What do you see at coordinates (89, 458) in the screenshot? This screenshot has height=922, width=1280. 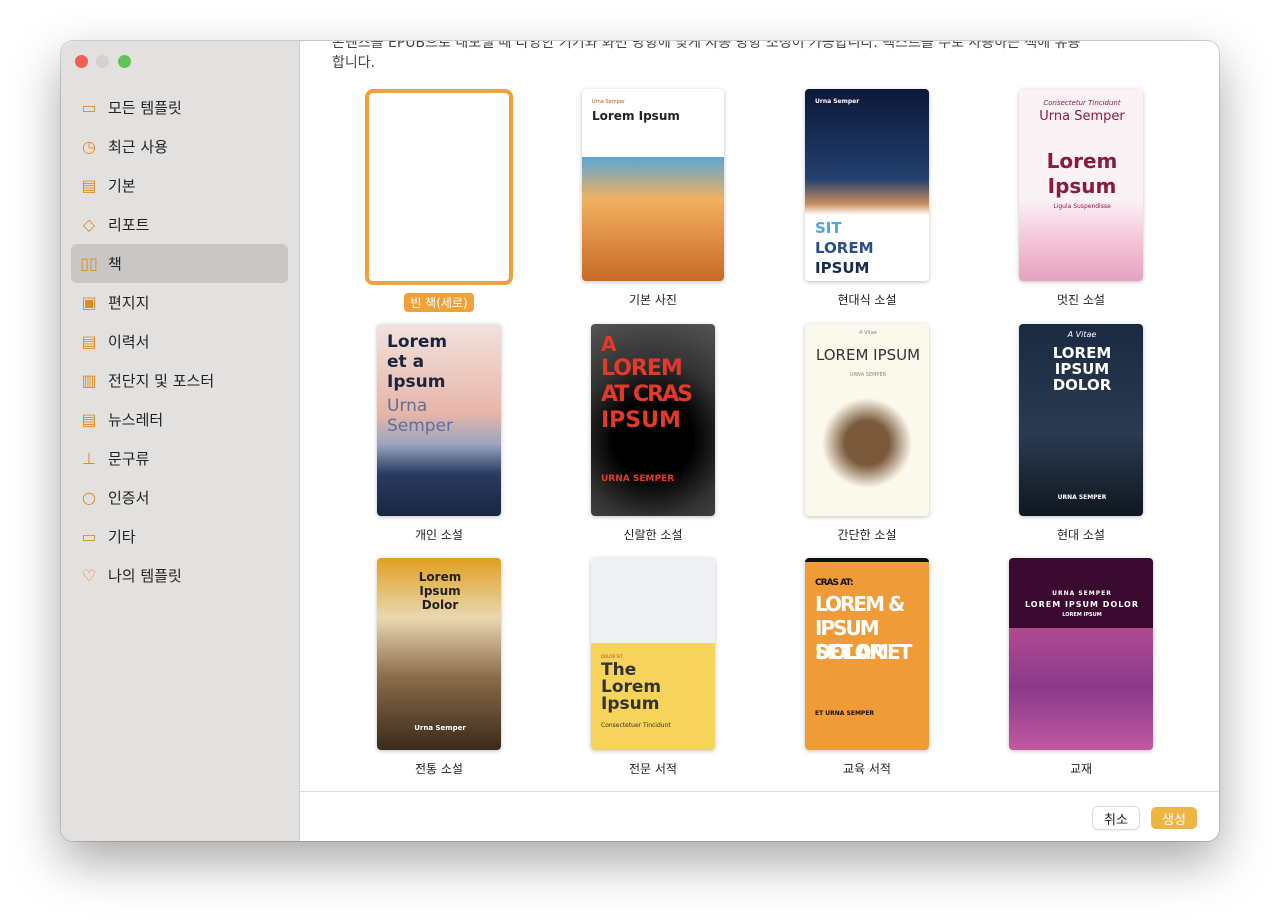 I see `stamp-icon: ⊥` at bounding box center [89, 458].